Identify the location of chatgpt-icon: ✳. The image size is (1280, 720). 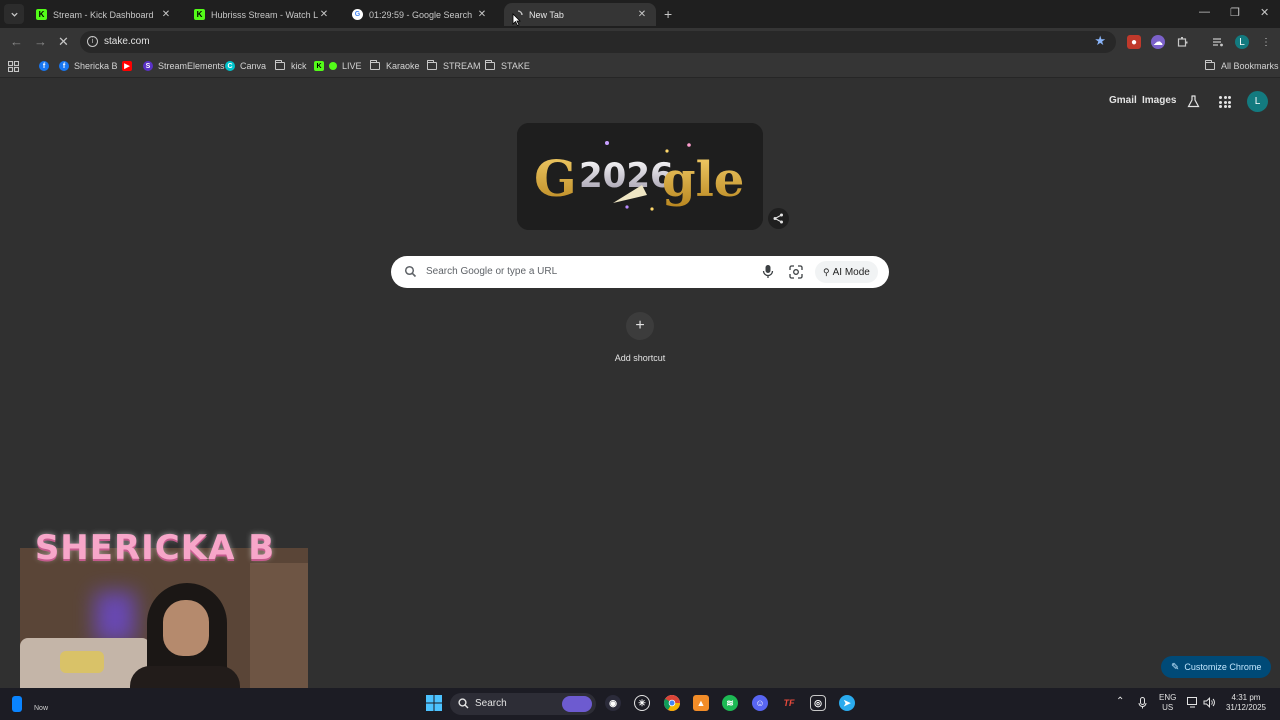
(642, 703).